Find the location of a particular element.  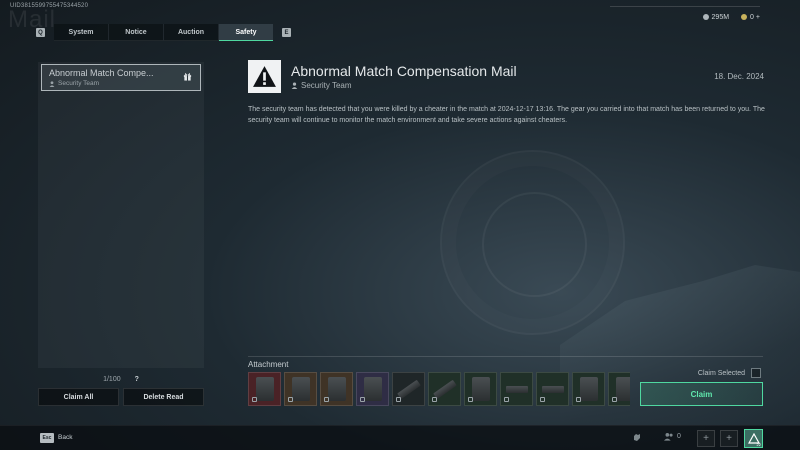

foregrip-icon is located at coordinates (480, 389).